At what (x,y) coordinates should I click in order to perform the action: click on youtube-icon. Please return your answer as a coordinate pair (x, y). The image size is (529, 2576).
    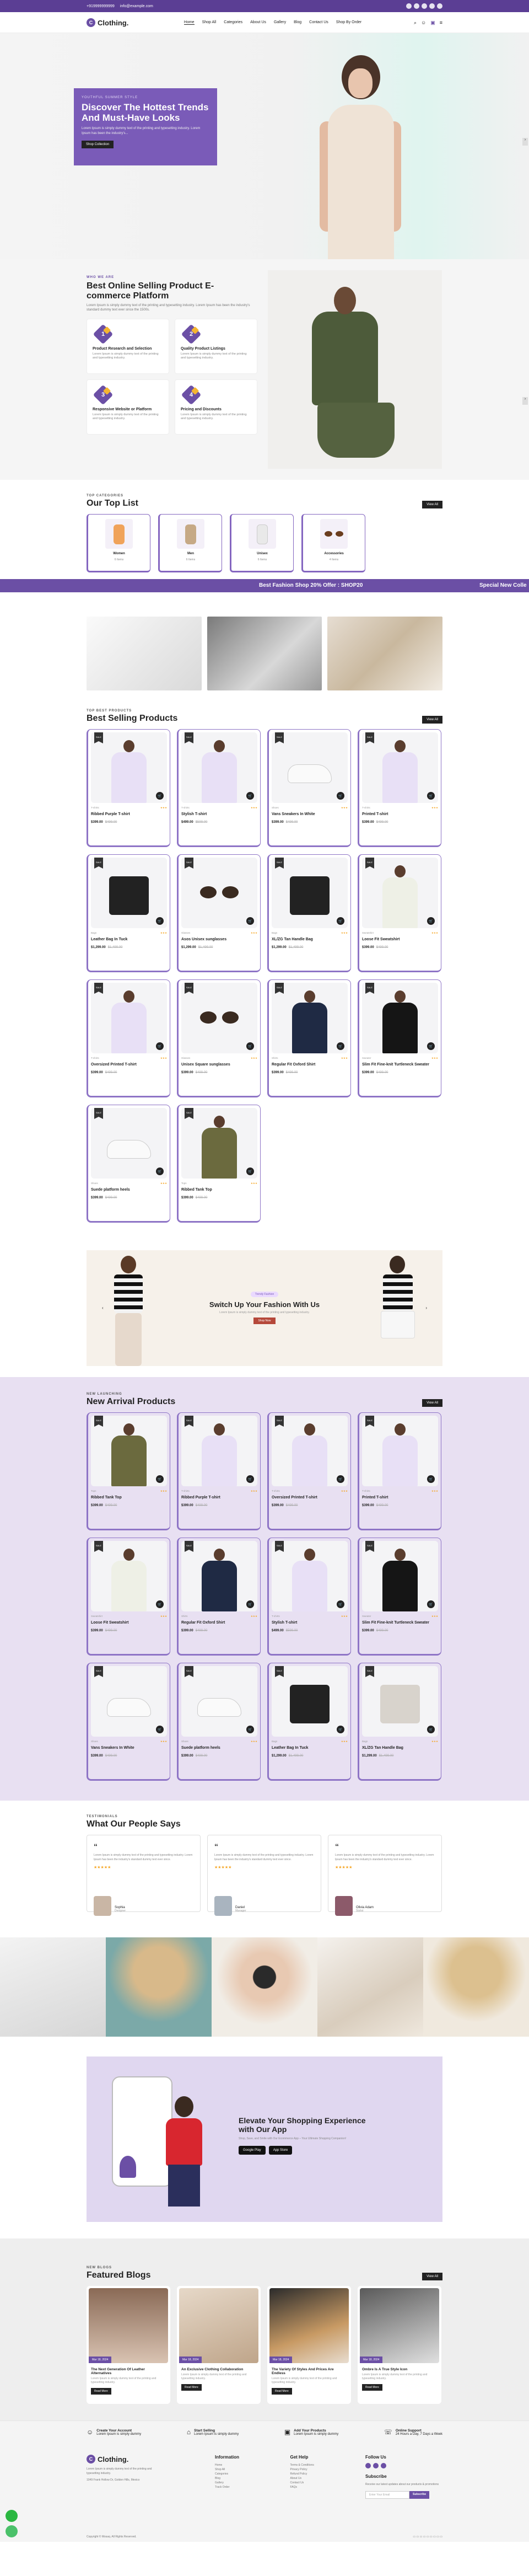
    Looking at the image, I should click on (439, 6).